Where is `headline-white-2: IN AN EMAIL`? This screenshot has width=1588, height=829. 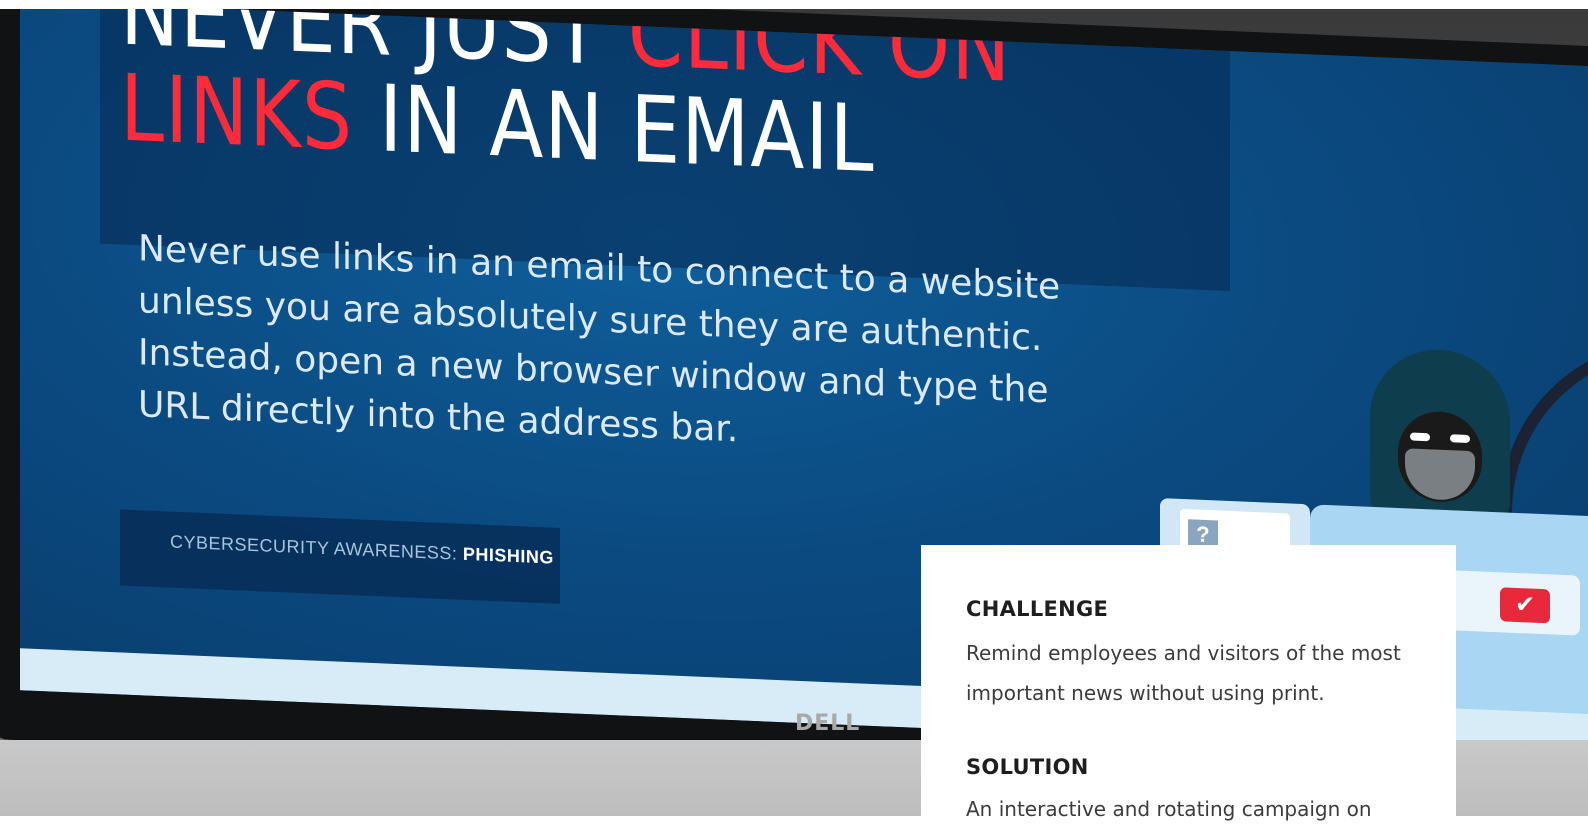 headline-white-2: IN AN EMAIL is located at coordinates (627, 129).